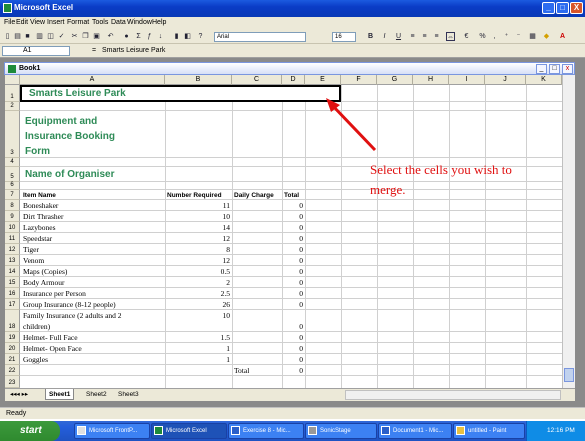  What do you see at coordinates (12, 238) in the screenshot?
I see `row-header: 11` at bounding box center [12, 238].